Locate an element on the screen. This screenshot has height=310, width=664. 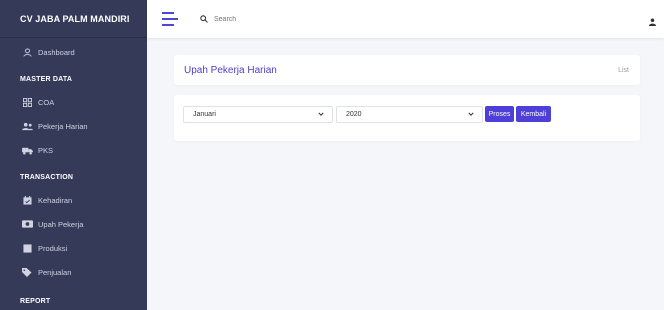
sidebar-item-pks: PKS is located at coordinates (73, 150).